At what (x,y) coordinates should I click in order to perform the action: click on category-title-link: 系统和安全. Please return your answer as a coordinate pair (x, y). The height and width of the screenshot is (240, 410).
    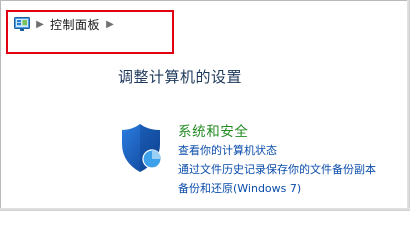
    Looking at the image, I should click on (213, 130).